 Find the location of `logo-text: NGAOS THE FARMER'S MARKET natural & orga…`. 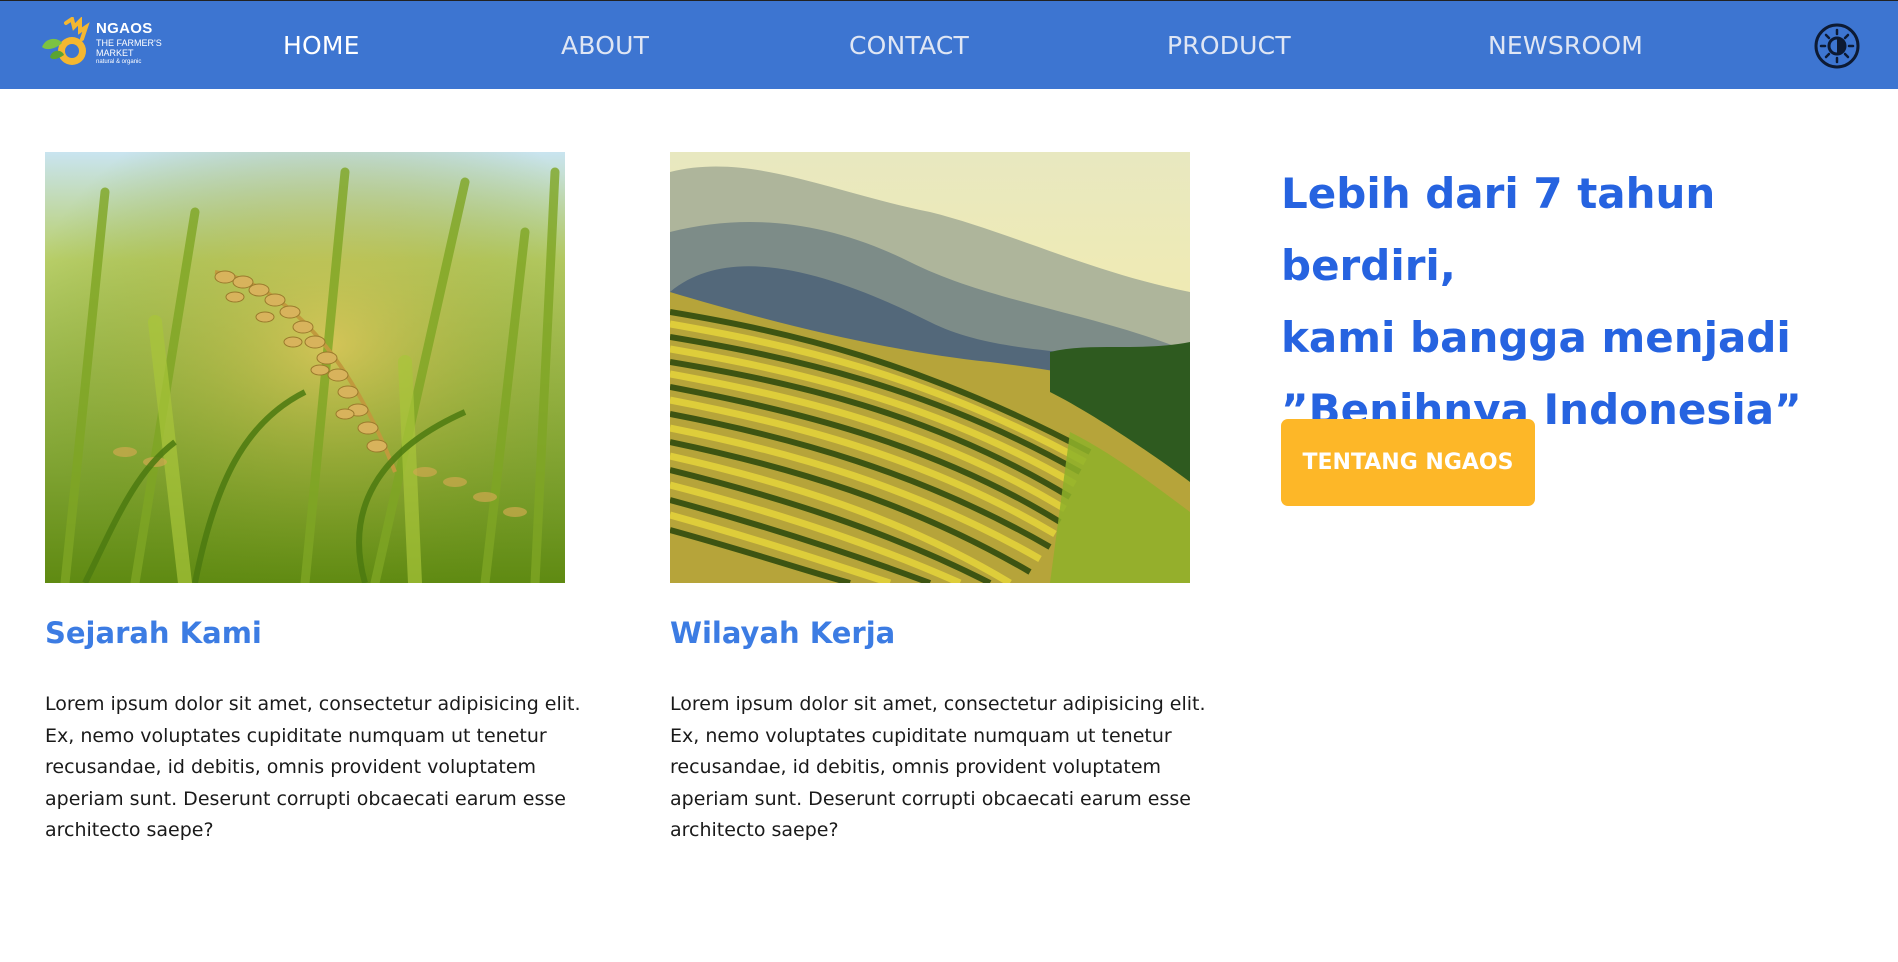

logo-text: NGAOS THE FARMER'S MARKET natural & orga… is located at coordinates (129, 43).